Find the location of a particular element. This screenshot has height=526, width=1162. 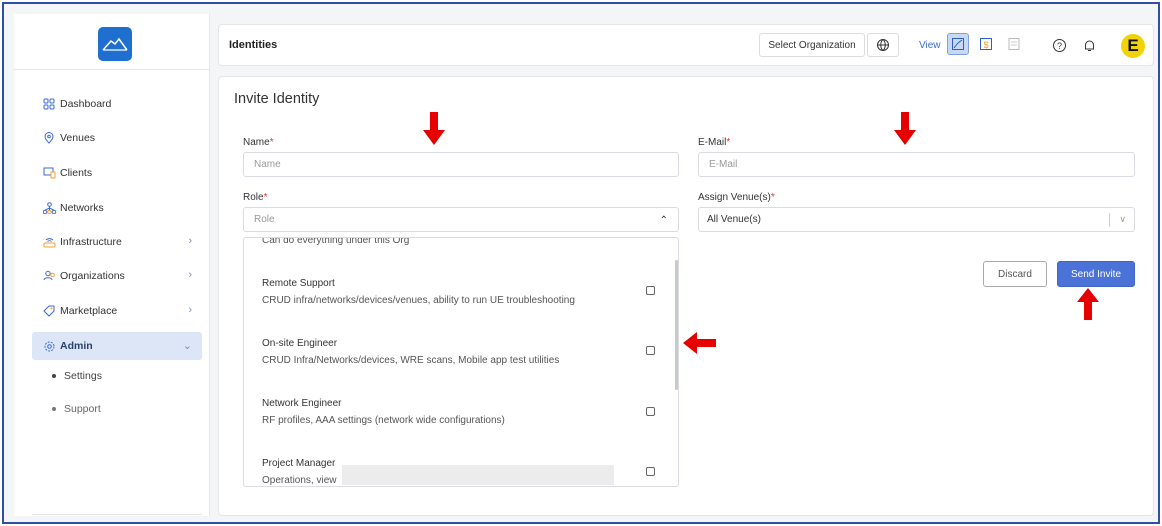

gear-icon is located at coordinates (49, 346).